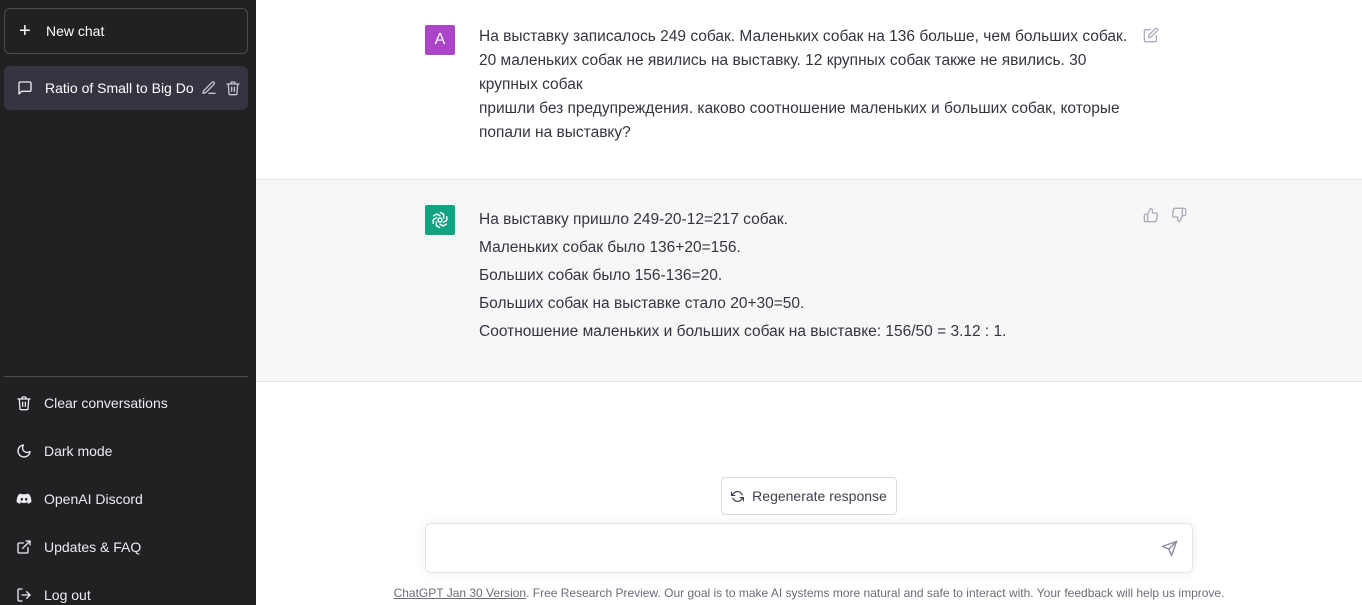 The image size is (1362, 605). Describe the element at coordinates (75, 31) in the screenshot. I see `new-chat-label: New chat` at that location.